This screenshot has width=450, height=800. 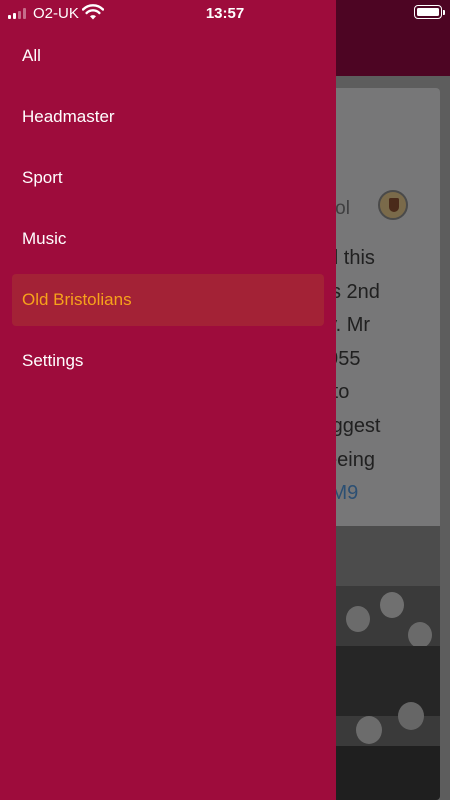 I want to click on menu-item-all: All, so click(x=168, y=56).